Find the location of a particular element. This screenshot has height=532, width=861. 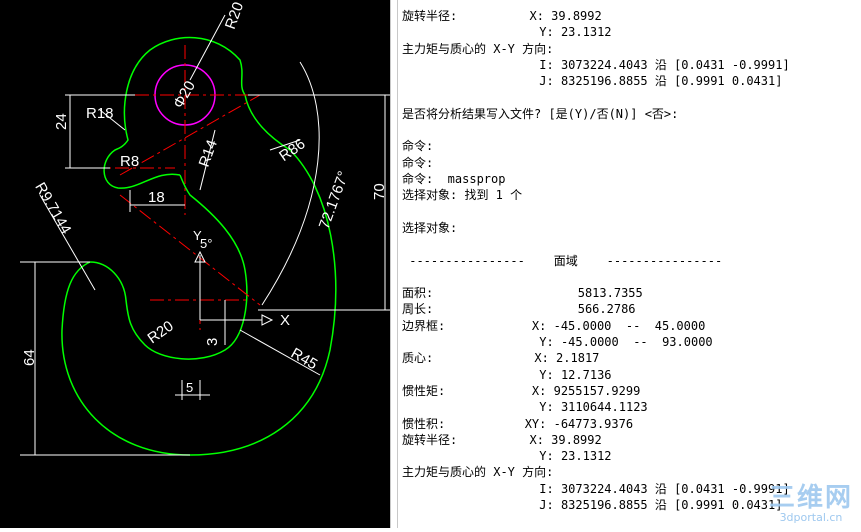

label-dim64: 64 is located at coordinates (29, 357).